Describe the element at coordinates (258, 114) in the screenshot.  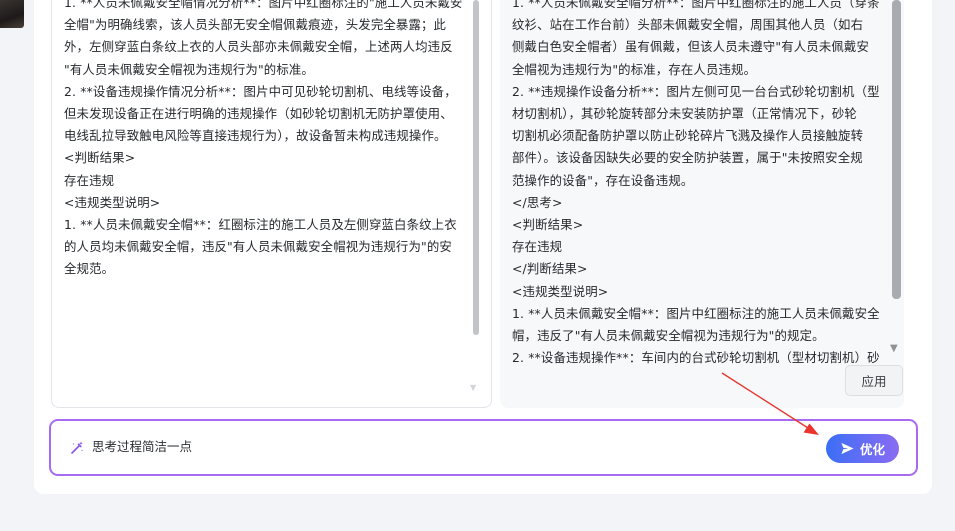
I see `text-line: 但未发现设备正在进行明确的违规操作（如砂轮切割机无防护罩使用、` at that location.